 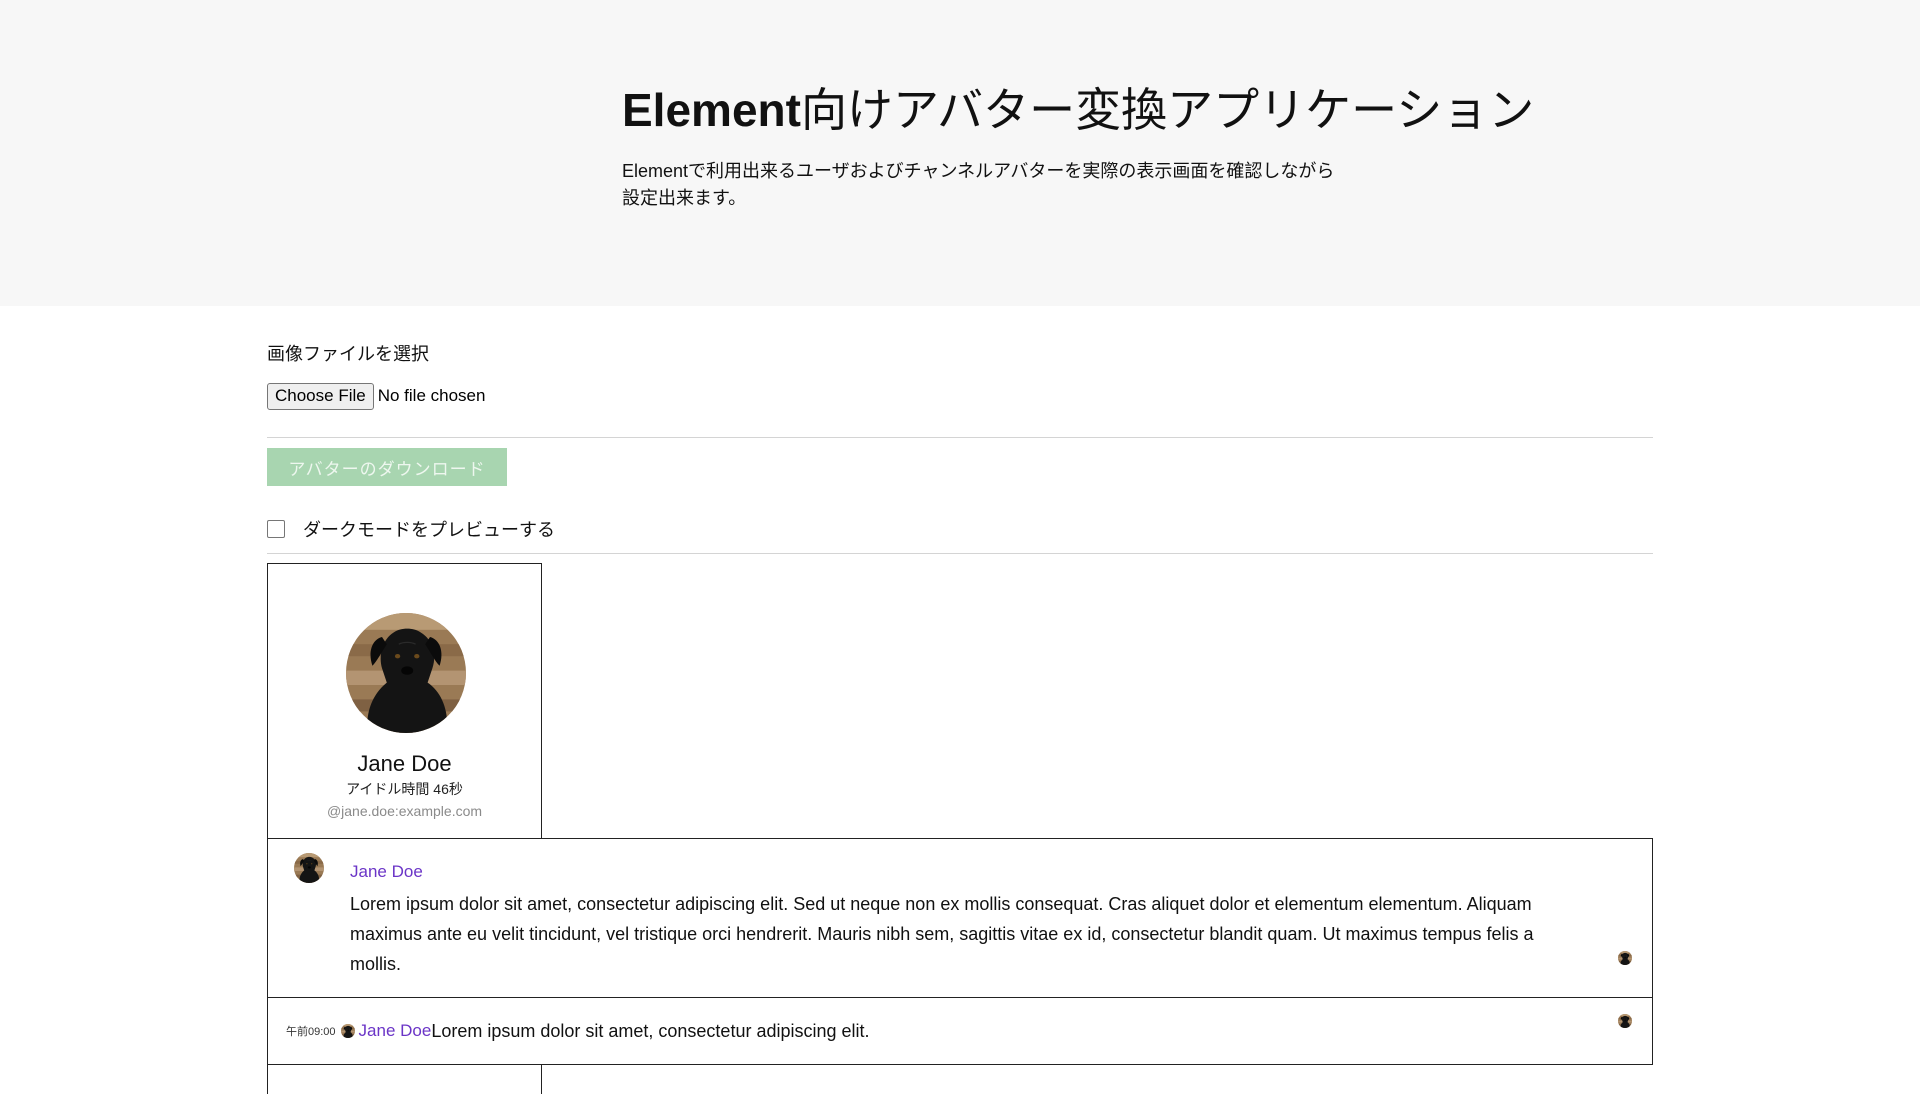 I want to click on profile-user-id: @jane.doe:example.com, so click(x=404, y=811).